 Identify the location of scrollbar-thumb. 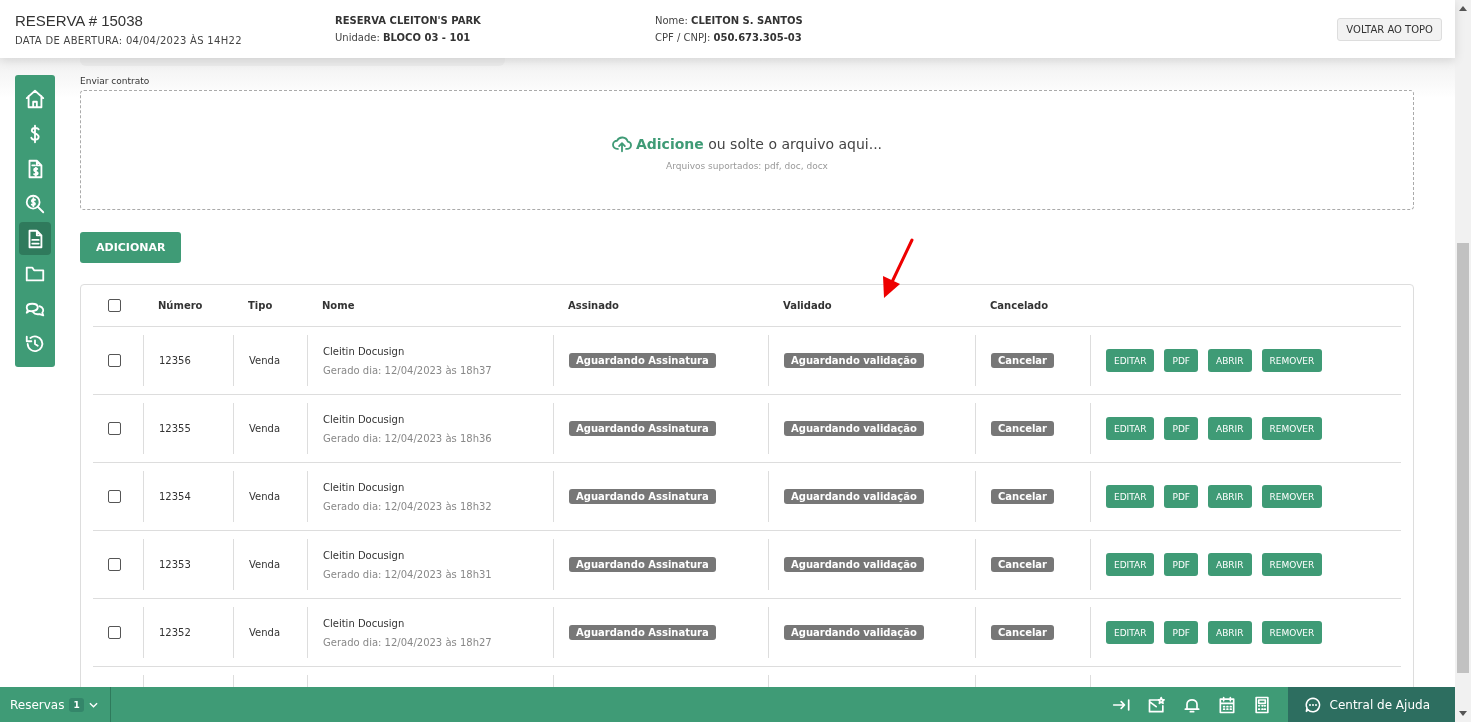
(1463, 458).